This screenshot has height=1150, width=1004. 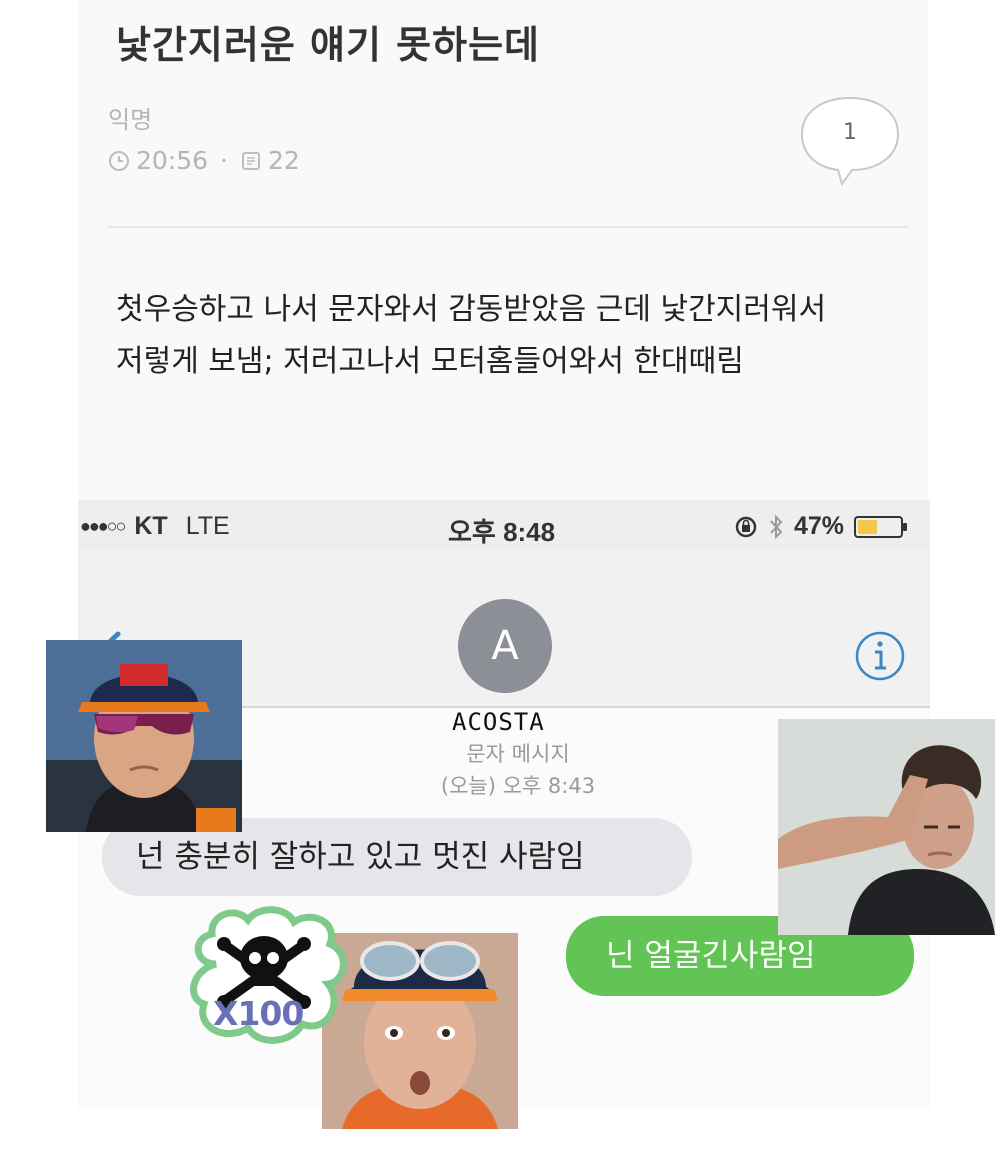 I want to click on views-icon, so click(x=251, y=160).